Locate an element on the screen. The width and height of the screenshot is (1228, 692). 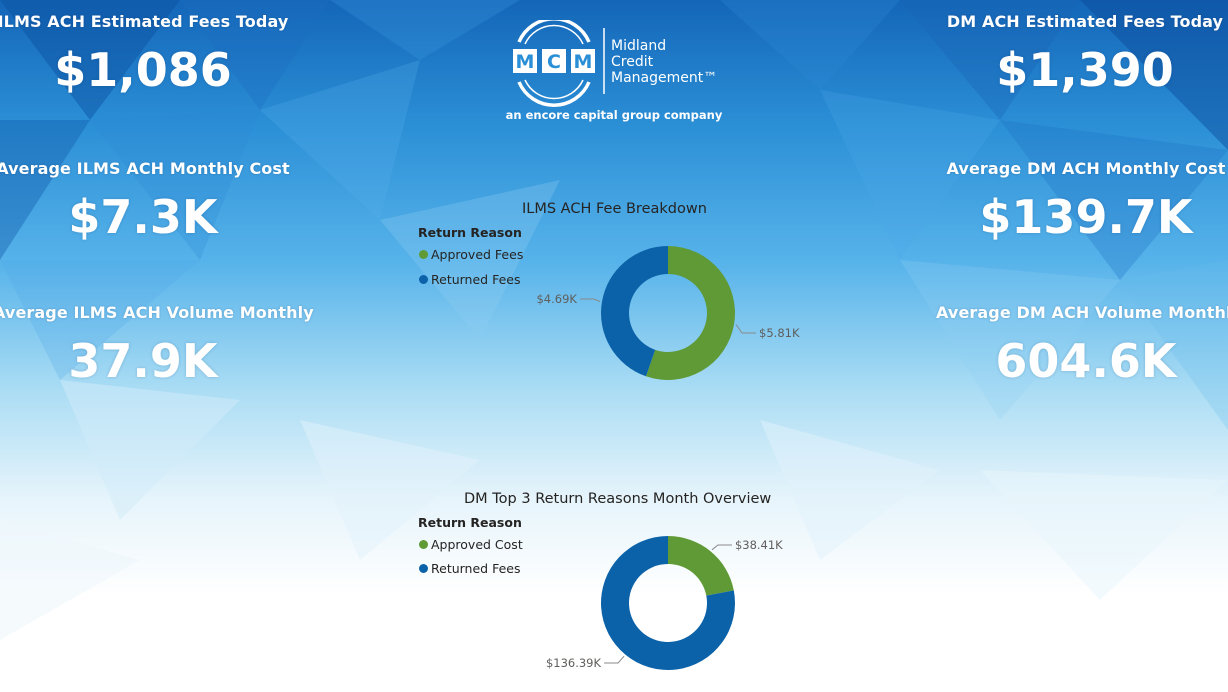
kpi-value: $1,390 is located at coordinates (1085, 70).